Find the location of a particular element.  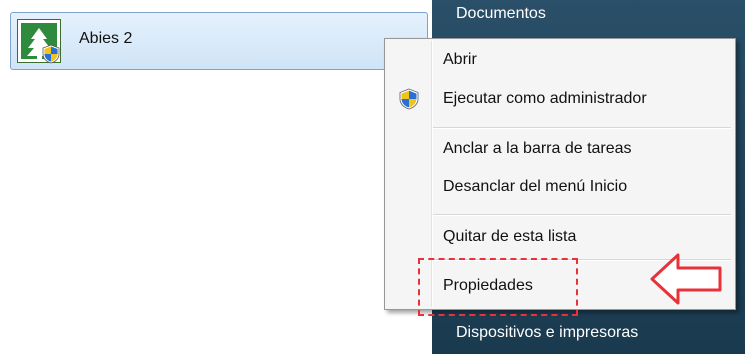

menu-item-abrir: Abrir is located at coordinates (560, 60).